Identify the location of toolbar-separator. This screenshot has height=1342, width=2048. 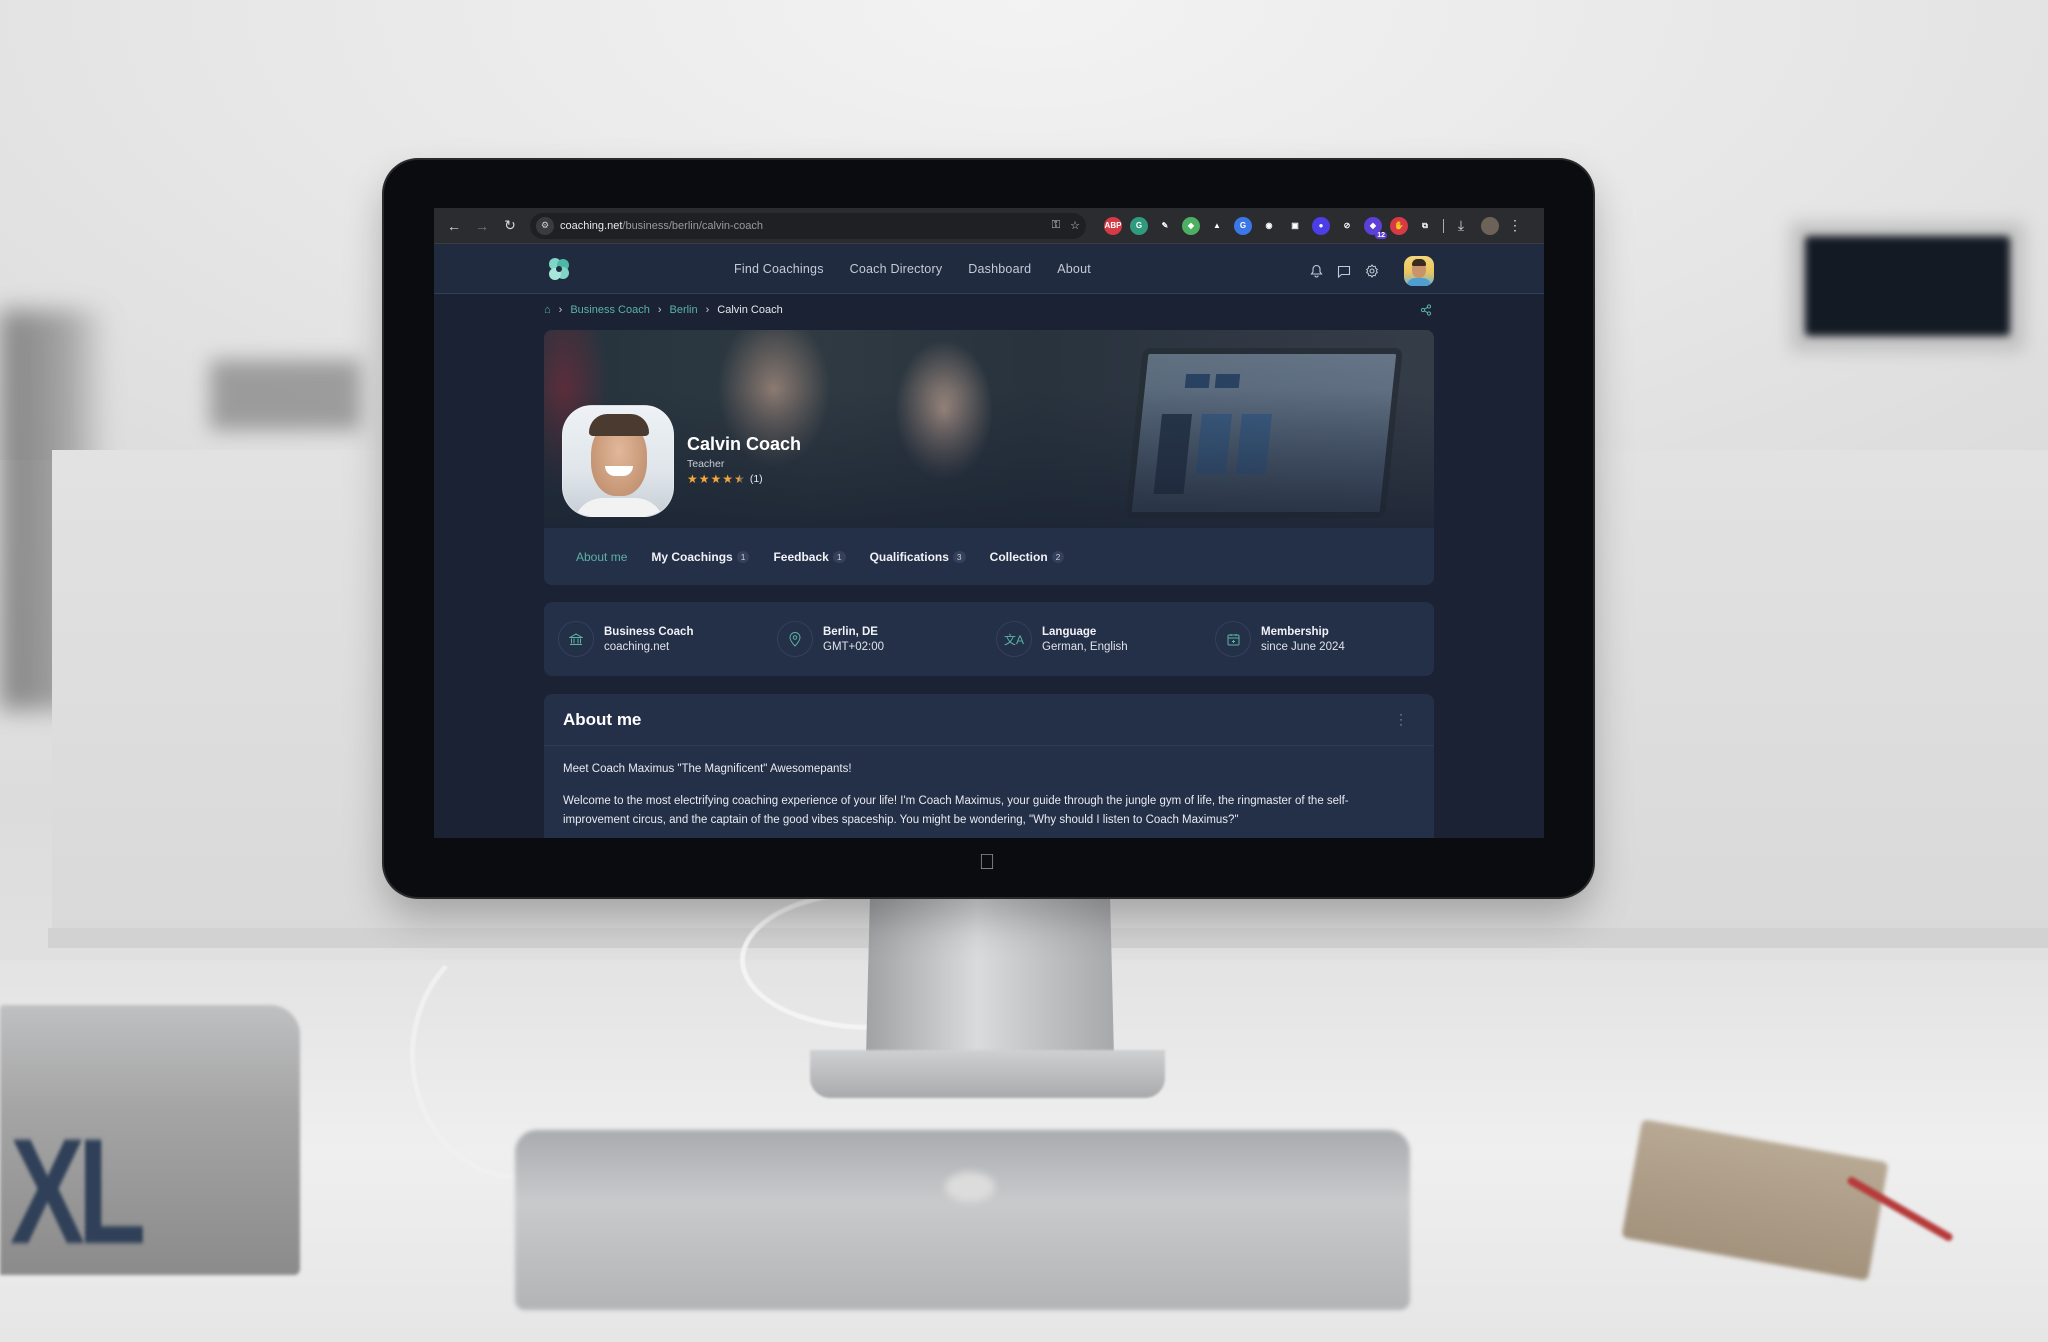
(1443, 225).